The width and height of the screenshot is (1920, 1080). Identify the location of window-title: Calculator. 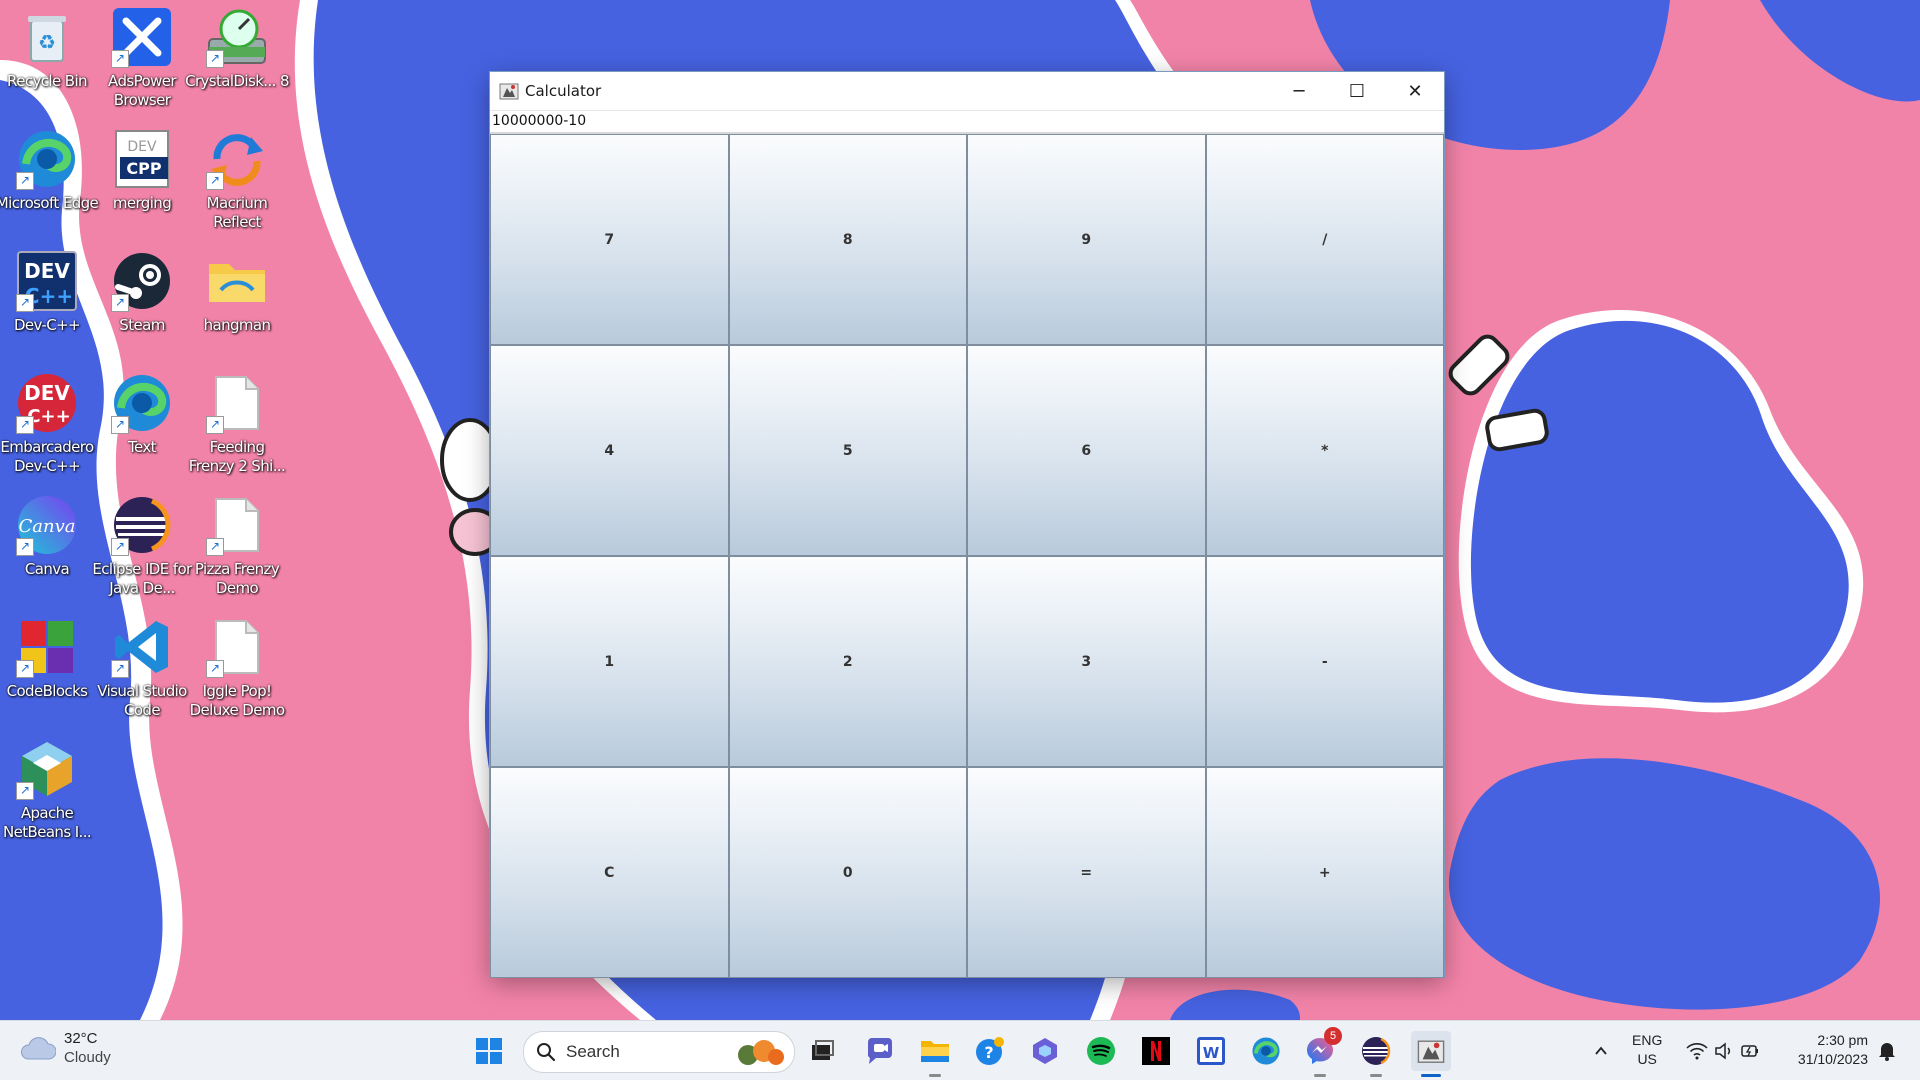
(563, 91).